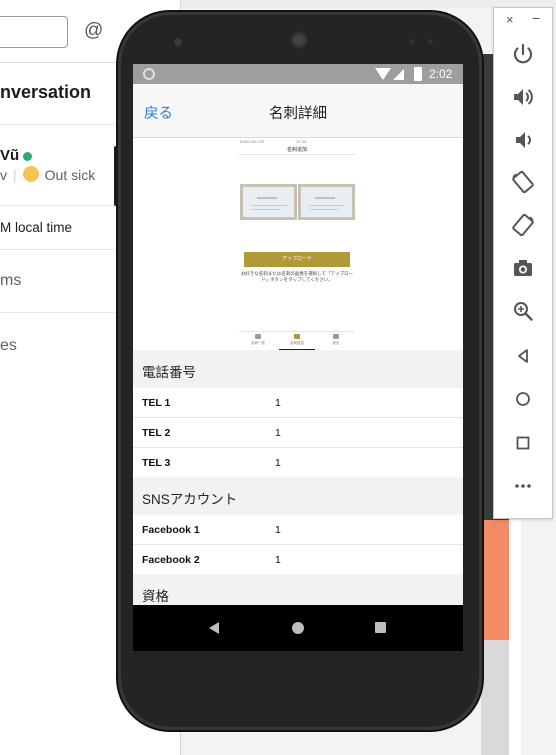 This screenshot has width=556, height=755. Describe the element at coordinates (46, 92) in the screenshot. I see `conversation-title: nversation` at that location.